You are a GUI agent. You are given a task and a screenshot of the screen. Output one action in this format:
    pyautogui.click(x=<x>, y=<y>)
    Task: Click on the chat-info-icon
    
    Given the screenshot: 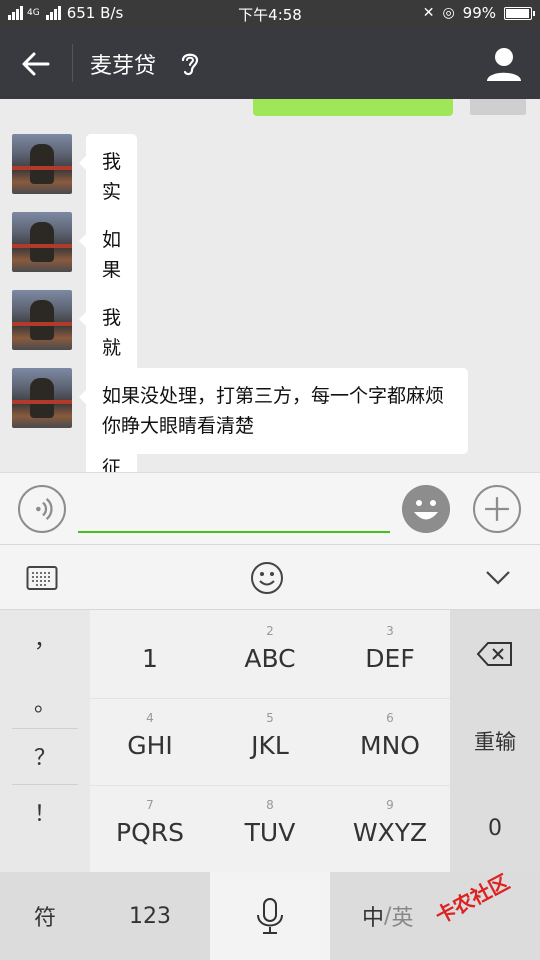 What is the action you would take?
    pyautogui.click(x=504, y=64)
    